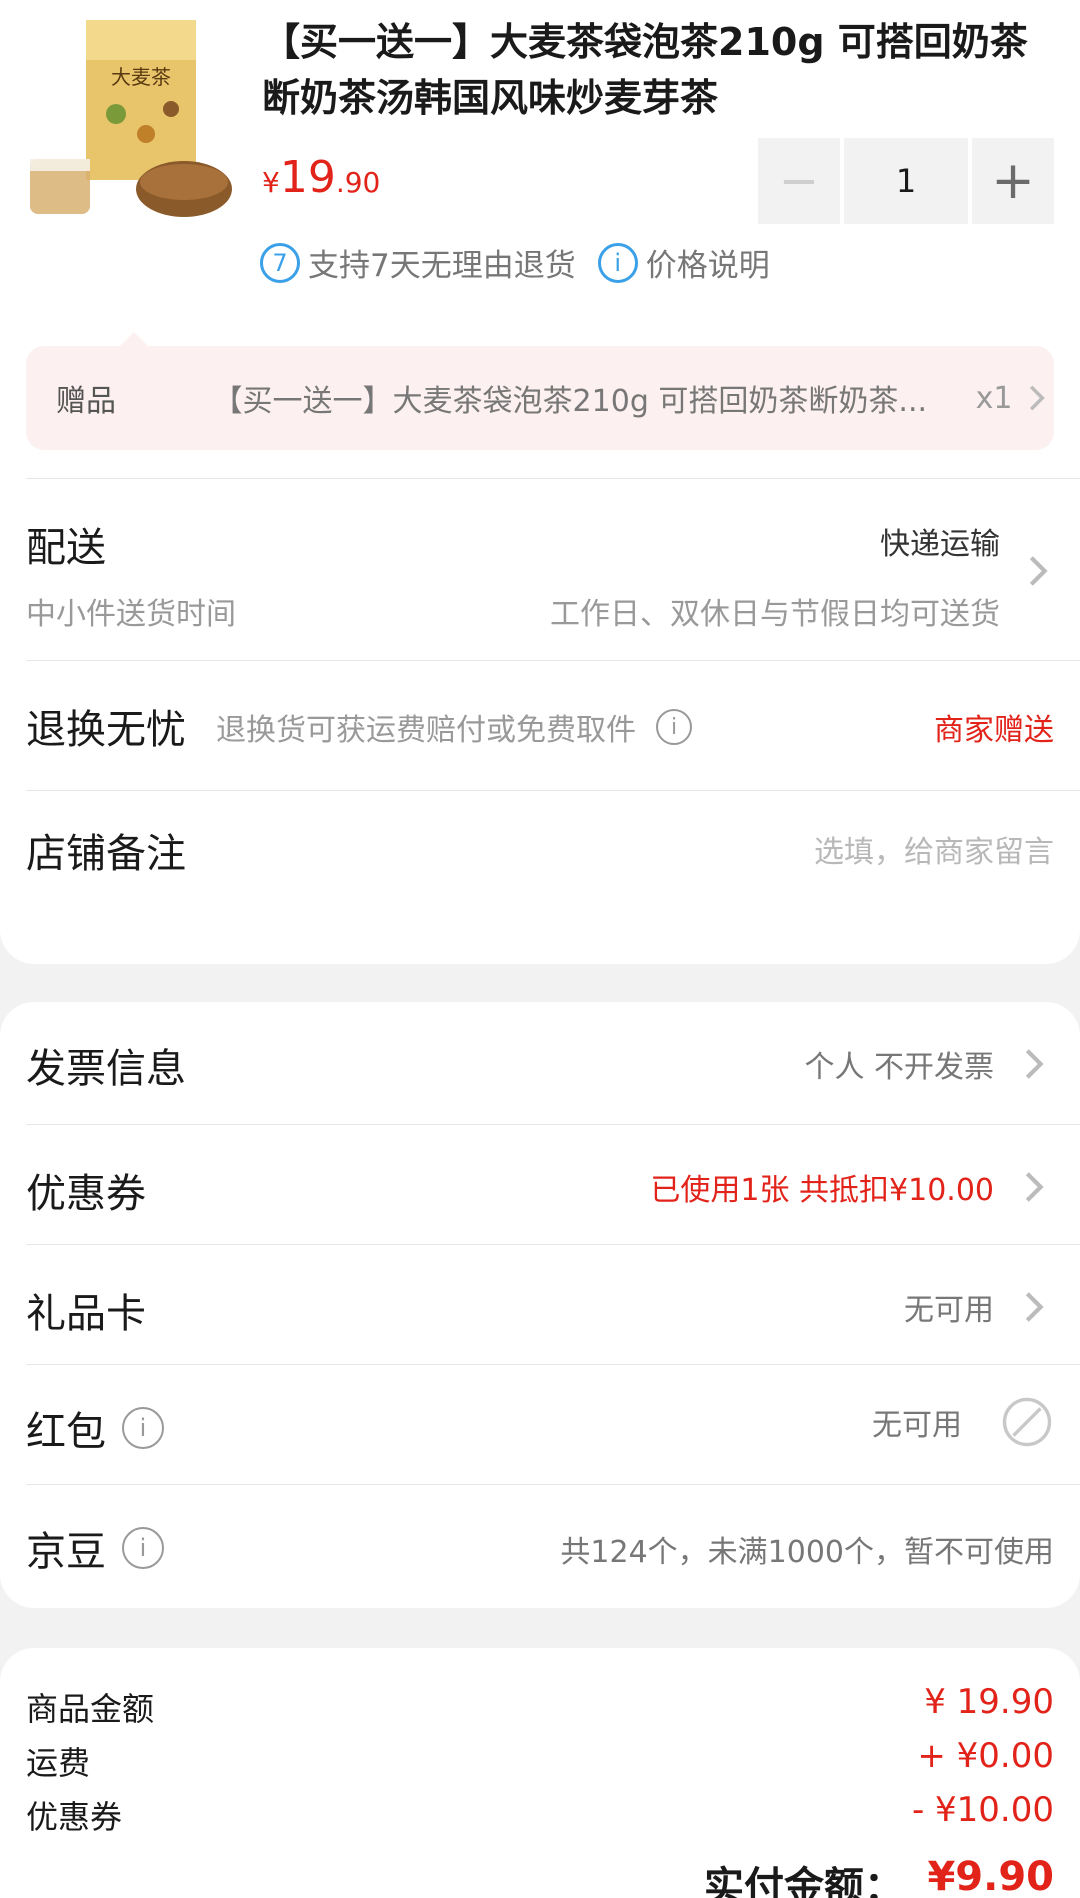  I want to click on invoice-label: 发票信息, so click(106, 1069).